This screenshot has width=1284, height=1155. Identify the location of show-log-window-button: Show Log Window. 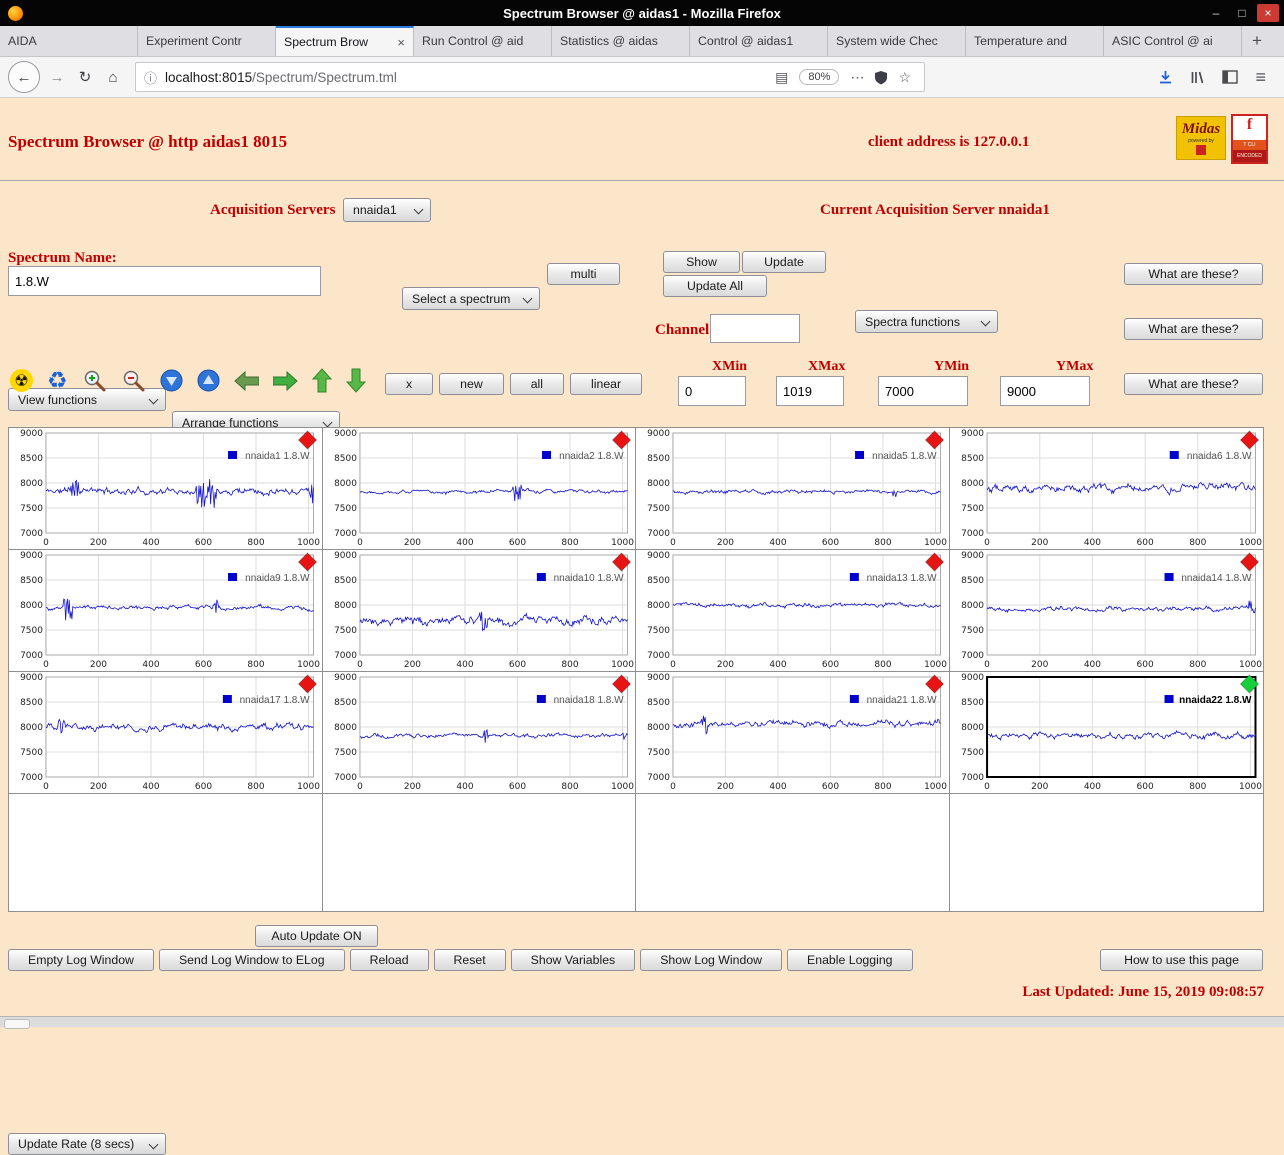
(711, 960).